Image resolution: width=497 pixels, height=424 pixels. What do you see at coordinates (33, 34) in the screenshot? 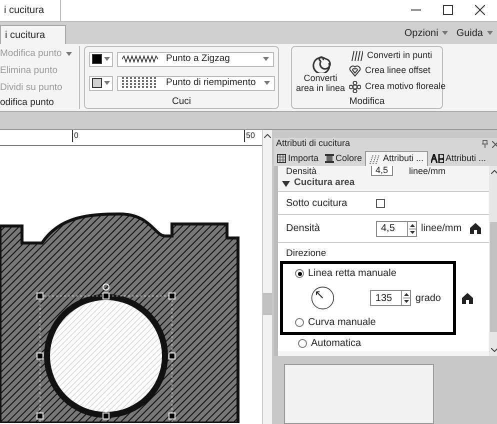
I see `ribbon-tab: i cucitura` at bounding box center [33, 34].